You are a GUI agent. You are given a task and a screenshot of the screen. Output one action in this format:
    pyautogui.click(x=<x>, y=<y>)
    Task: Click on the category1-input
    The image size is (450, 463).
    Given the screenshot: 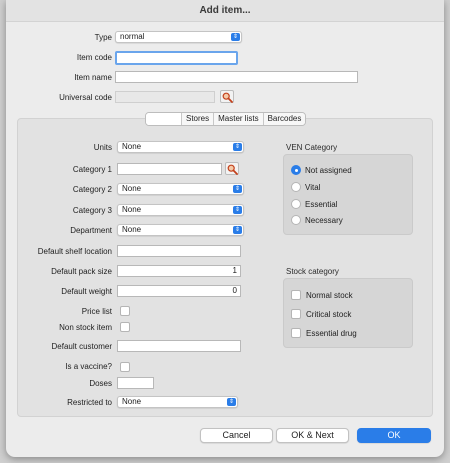 What is the action you would take?
    pyautogui.click(x=169, y=169)
    